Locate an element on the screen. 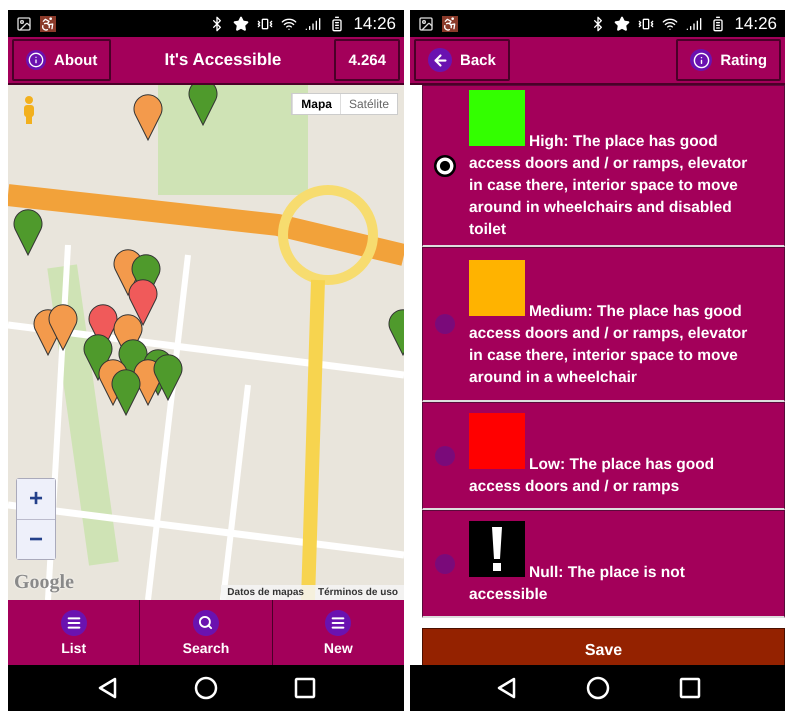 This screenshot has height=711, width=793. map-logo: Google is located at coordinates (44, 582).